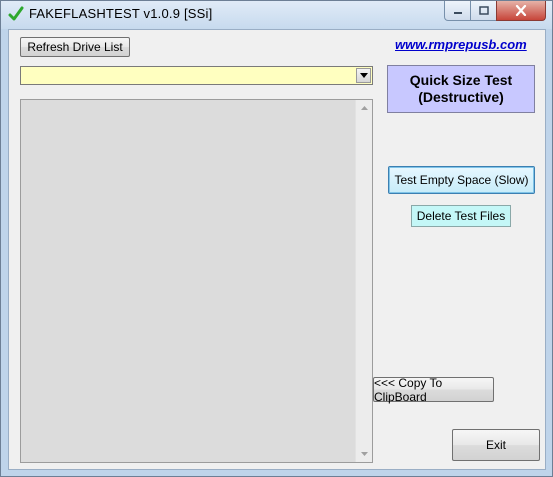 This screenshot has width=553, height=477. I want to click on maximize-icon, so click(483, 10).